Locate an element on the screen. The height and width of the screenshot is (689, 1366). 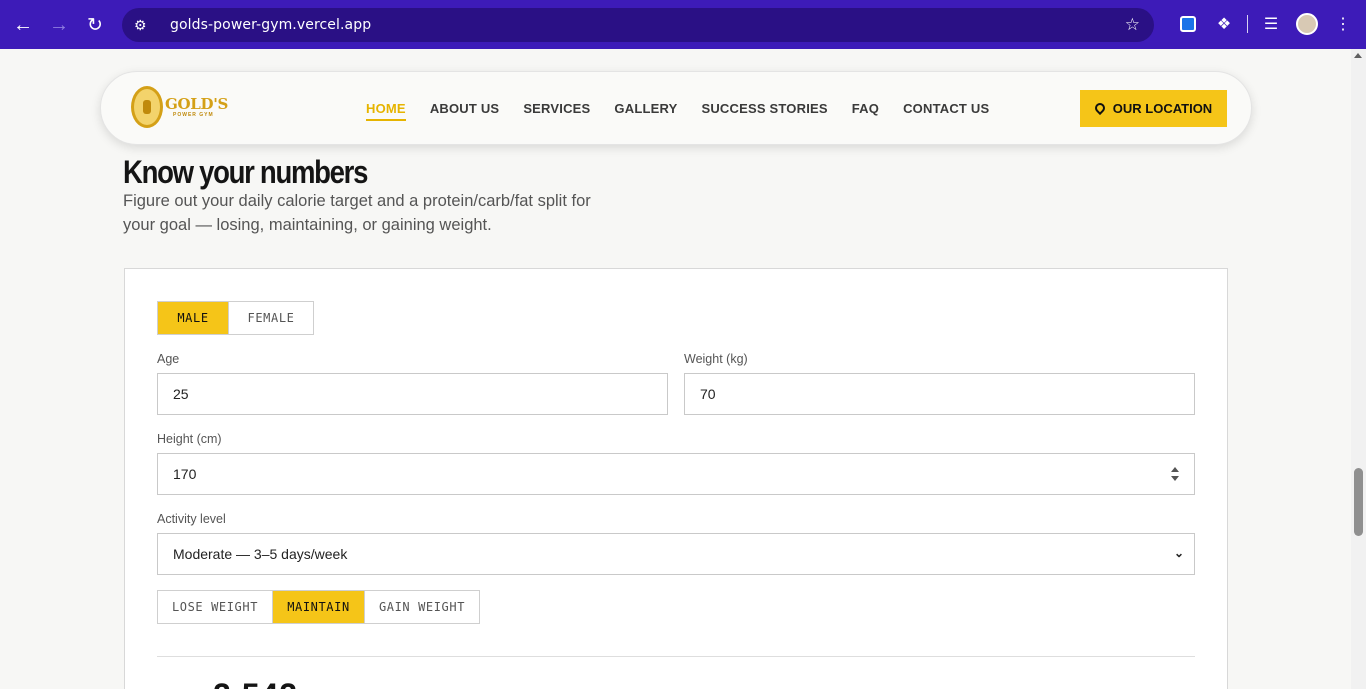
logo-seal-icon is located at coordinates (147, 107).